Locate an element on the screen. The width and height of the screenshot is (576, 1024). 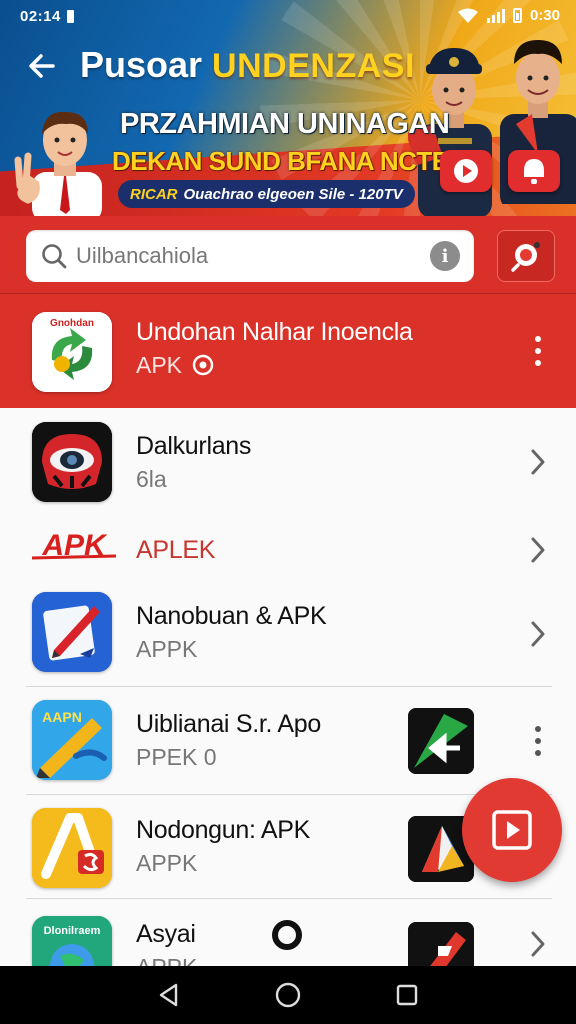
recycle-arrows-icon: Gnohdan is located at coordinates (72, 352).